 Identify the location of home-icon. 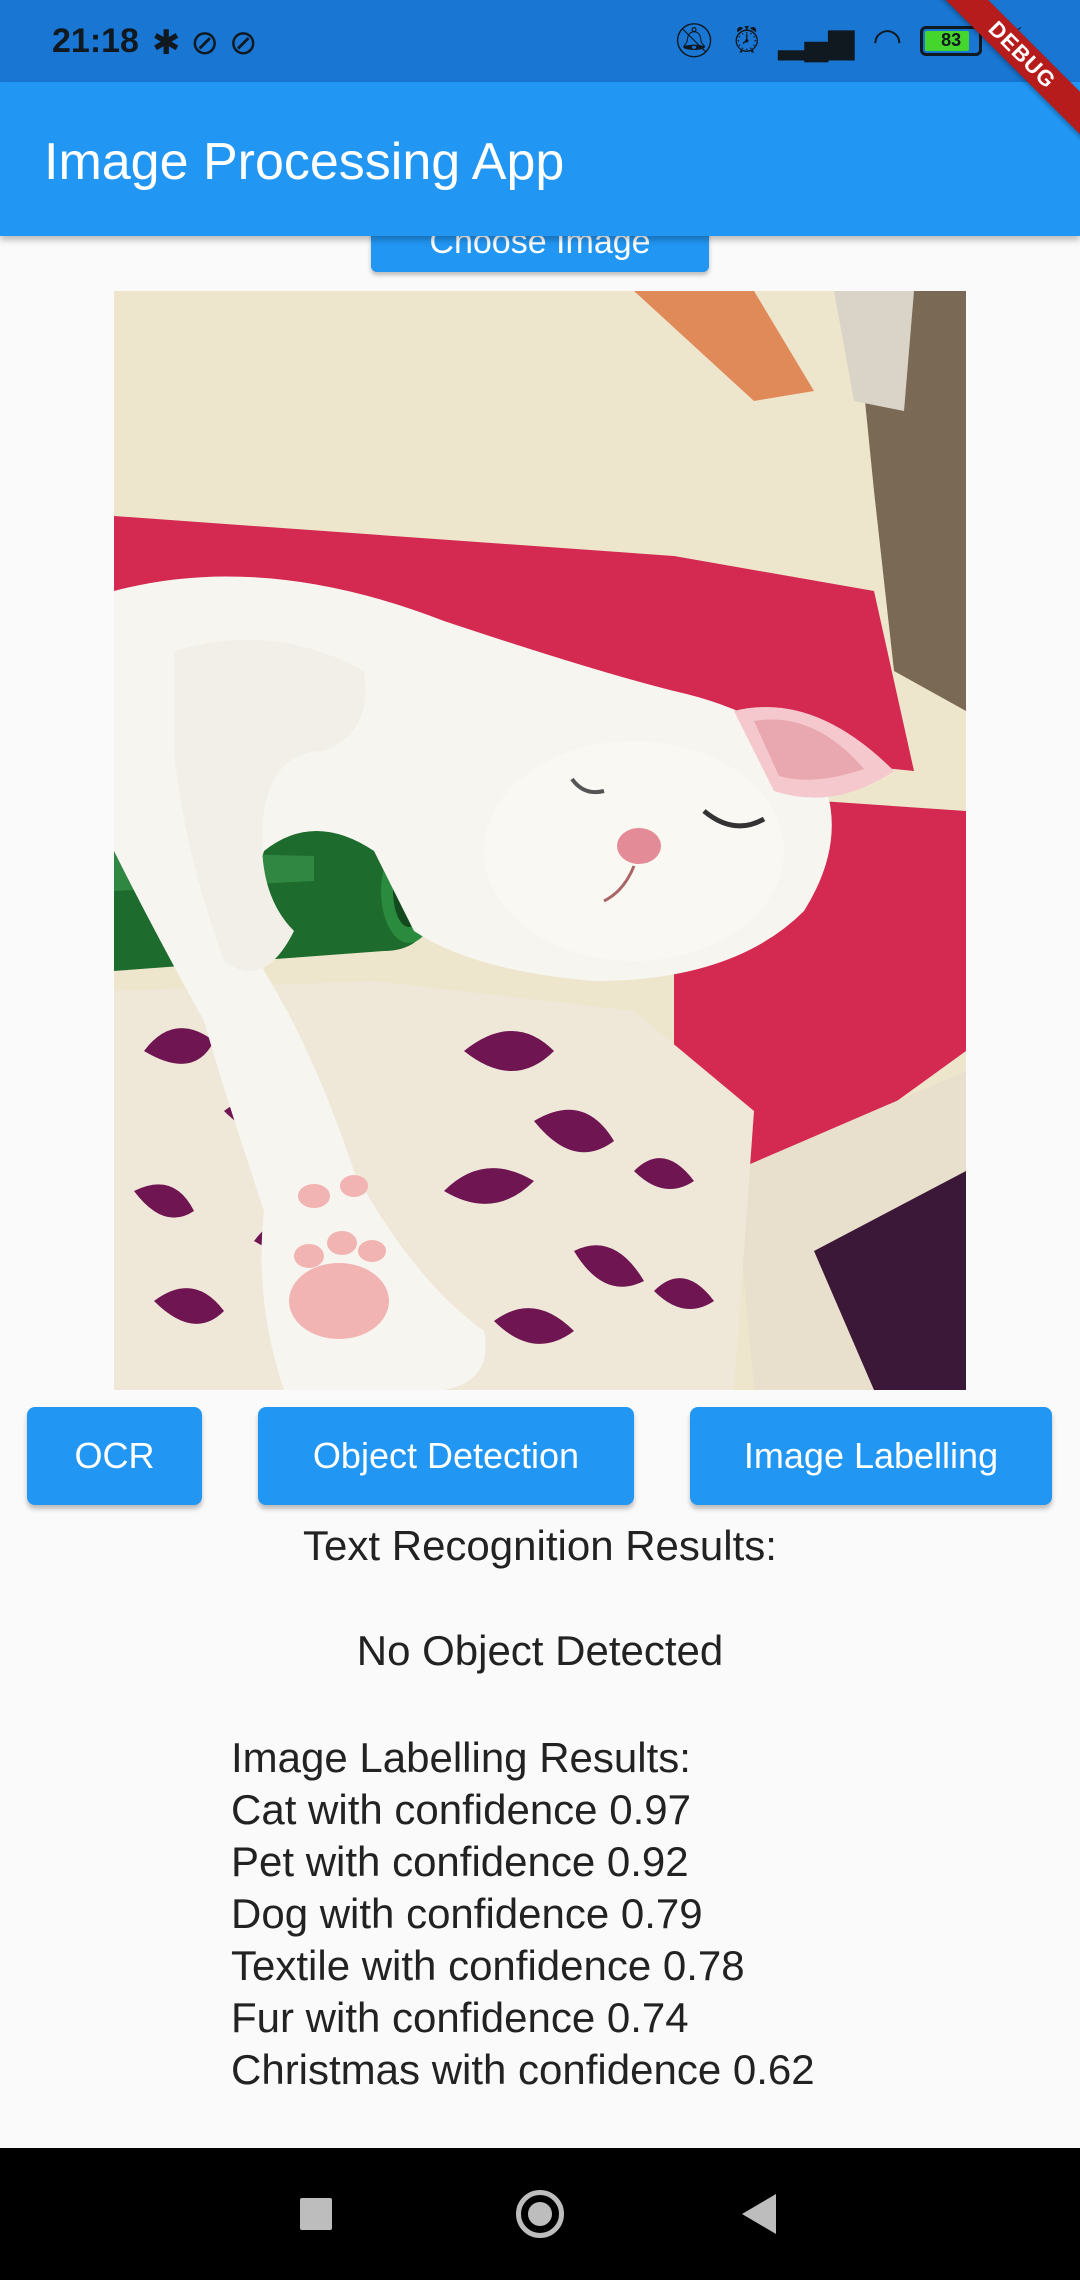
(540, 2214).